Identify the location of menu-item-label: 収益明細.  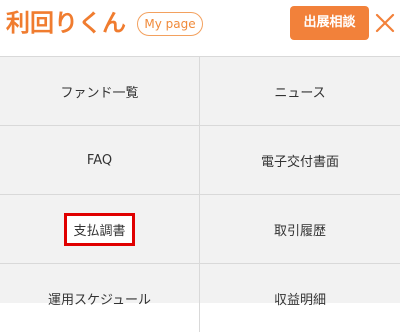
(299, 300).